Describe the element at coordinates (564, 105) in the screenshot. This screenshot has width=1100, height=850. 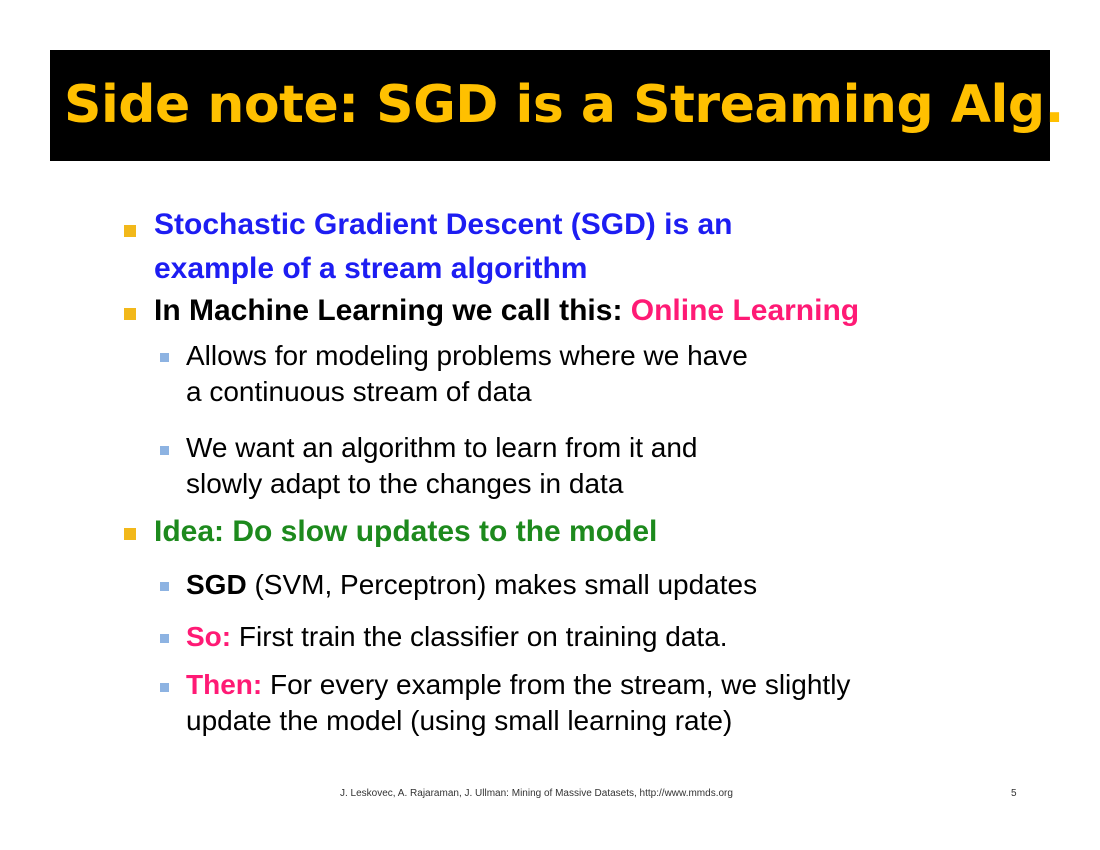
I see `slide-title: Side note: SGD is a Streaming Alg.` at that location.